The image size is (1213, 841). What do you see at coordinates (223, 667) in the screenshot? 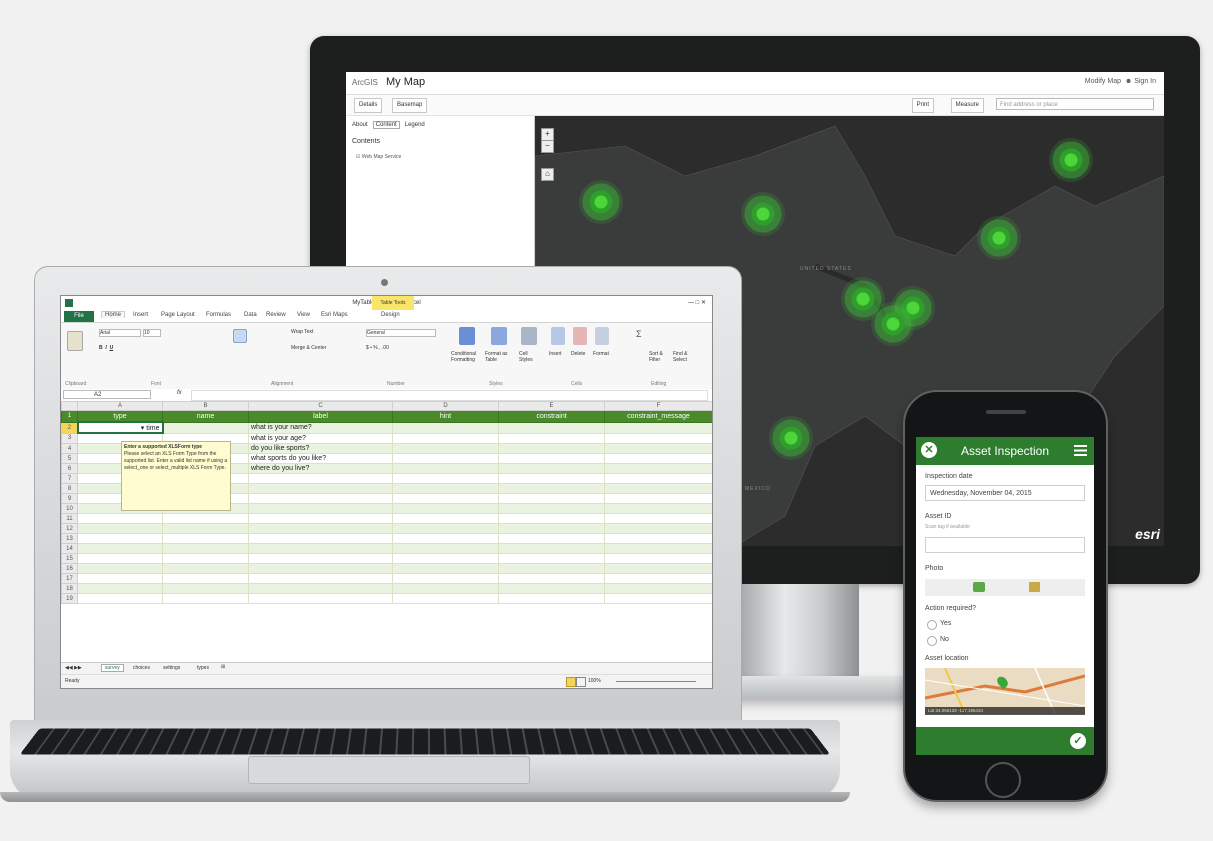
I see `new-sheet-icon: ⊞` at bounding box center [223, 667].